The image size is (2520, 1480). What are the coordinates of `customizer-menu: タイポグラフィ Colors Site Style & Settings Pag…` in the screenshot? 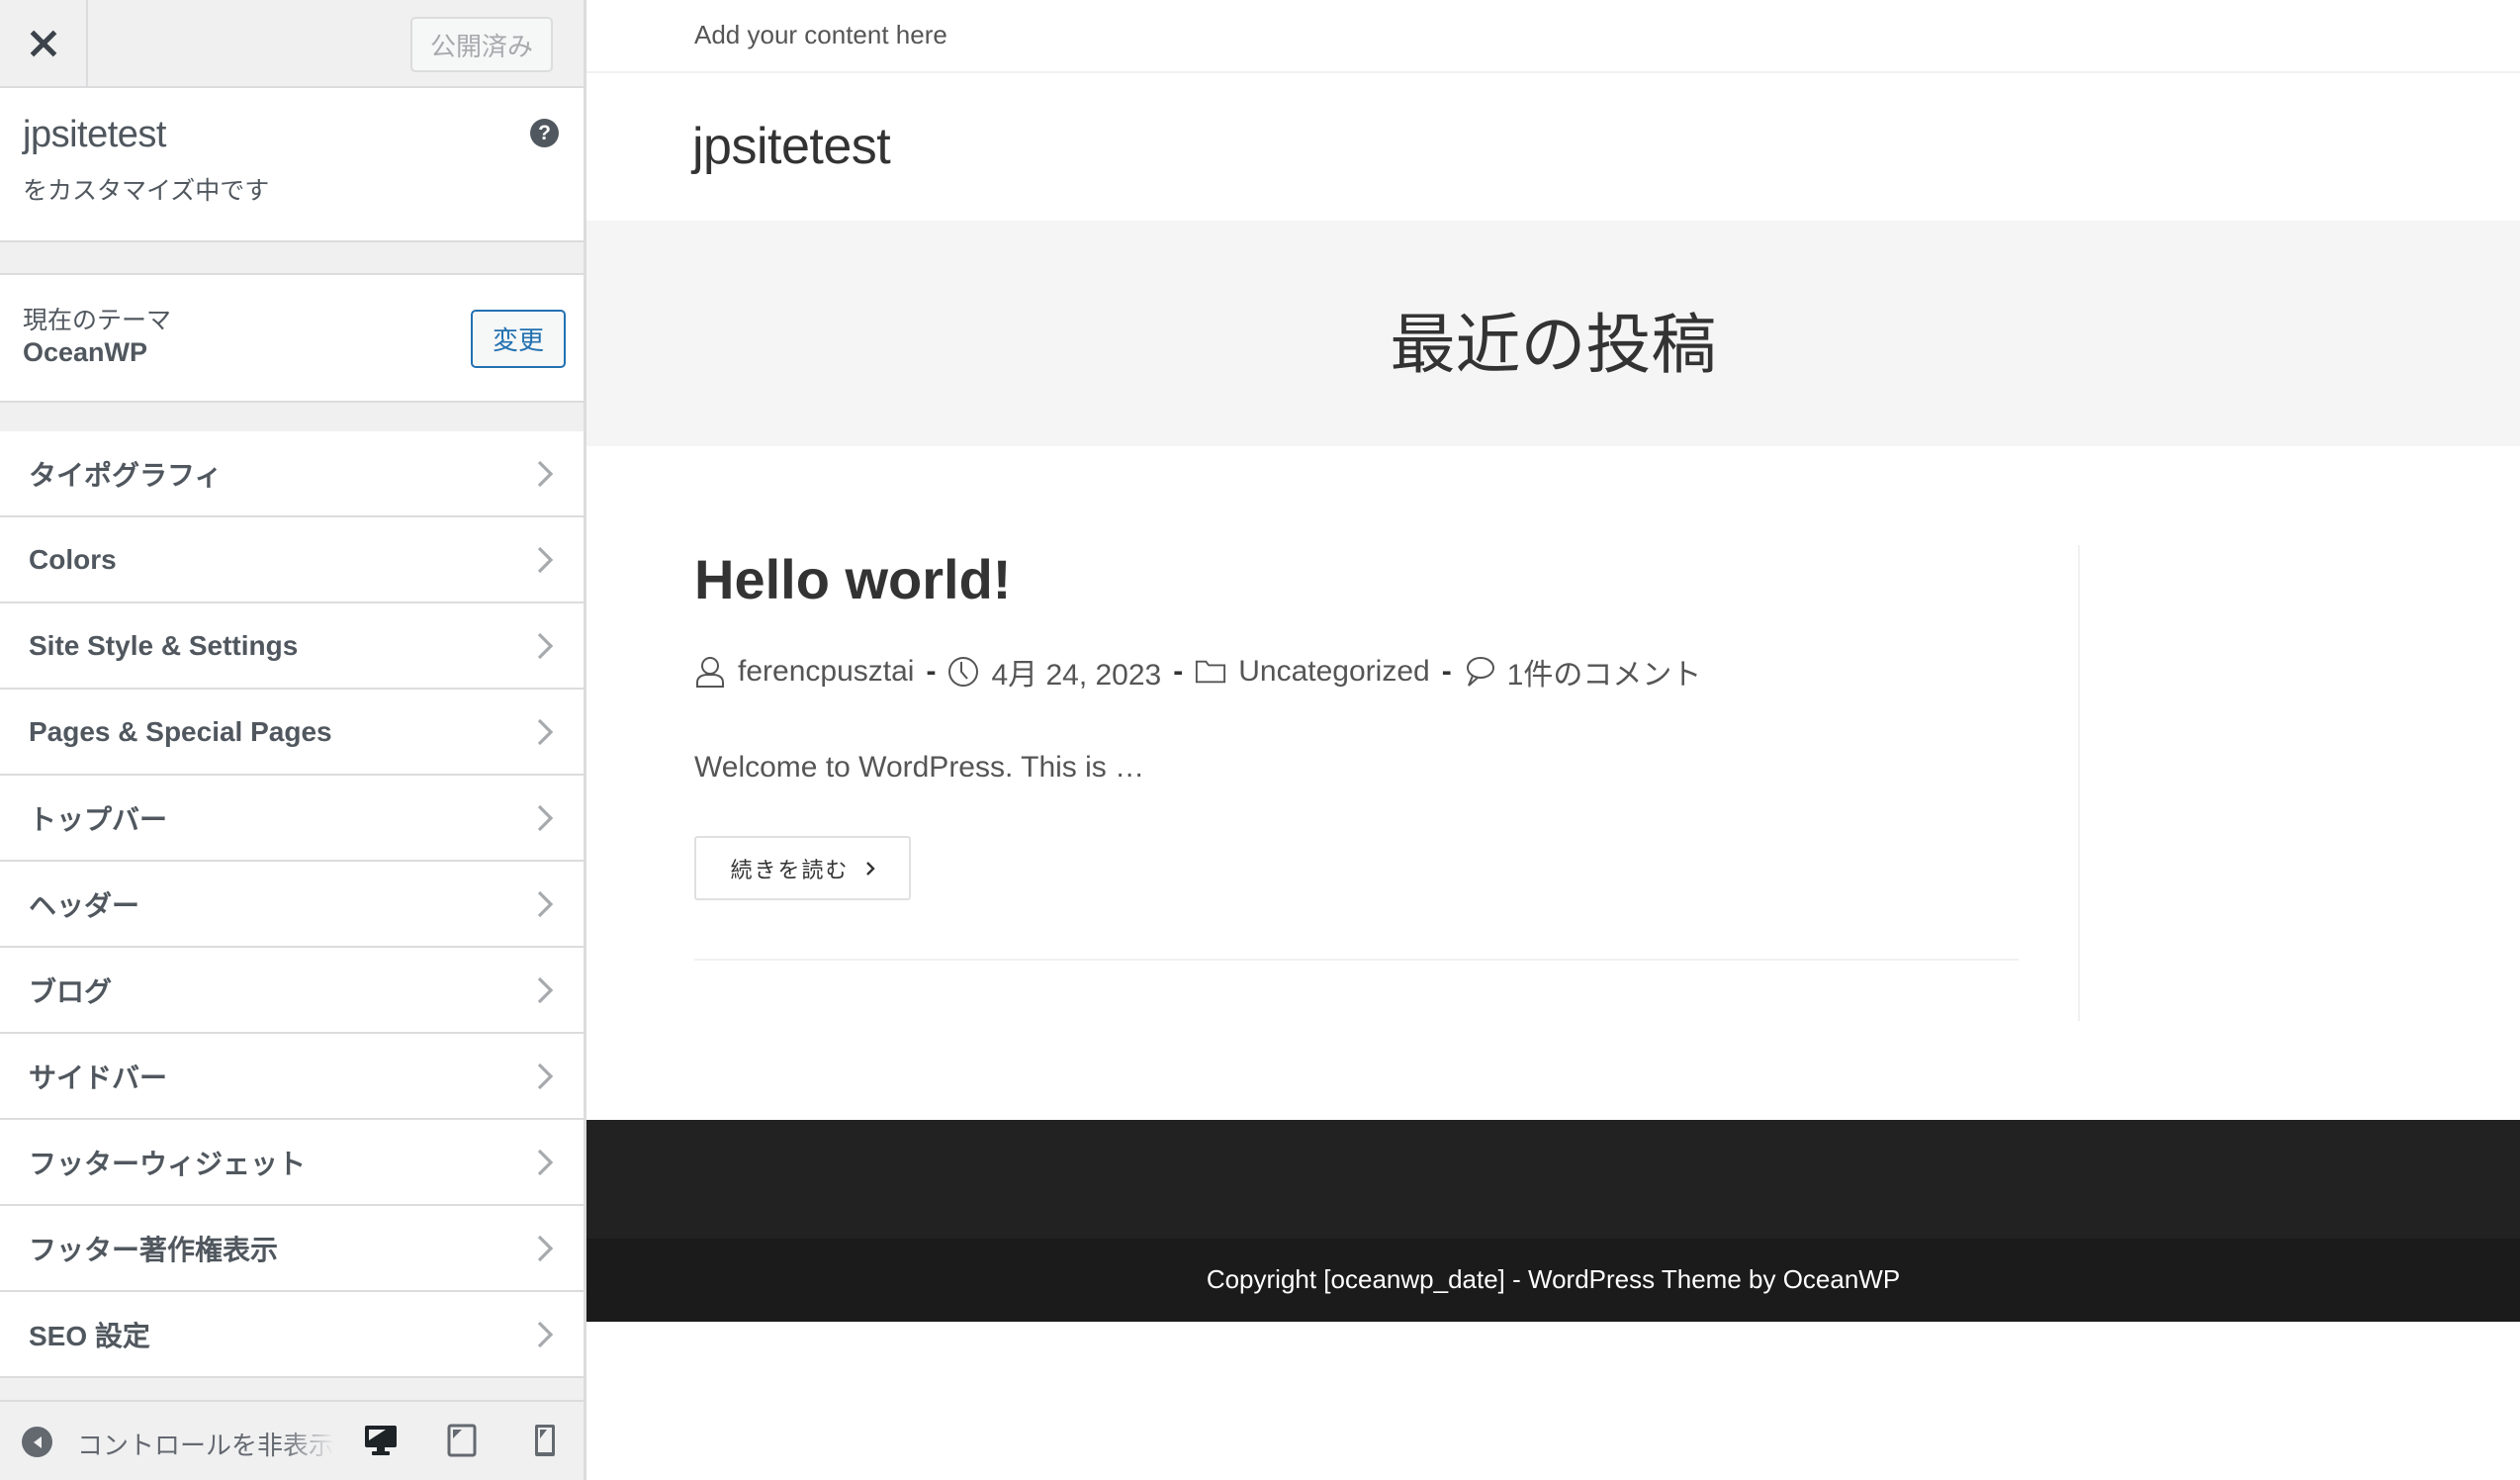 It's located at (292, 904).